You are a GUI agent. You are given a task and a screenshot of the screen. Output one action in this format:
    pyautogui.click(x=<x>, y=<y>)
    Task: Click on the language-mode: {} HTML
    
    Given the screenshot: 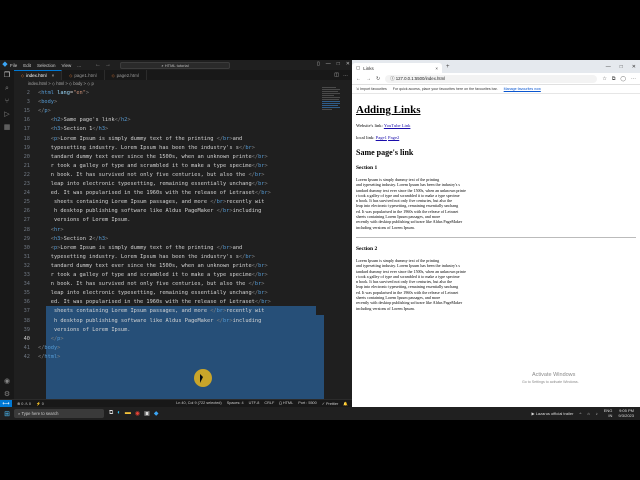 What is the action you would take?
    pyautogui.click(x=286, y=403)
    